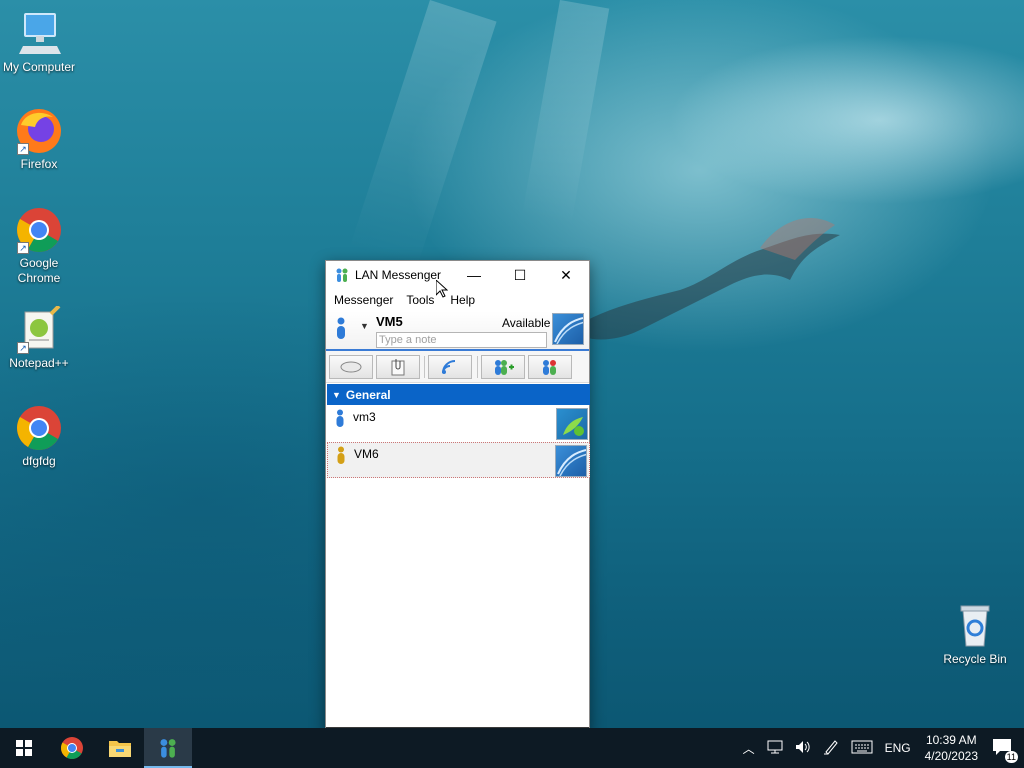 The width and height of the screenshot is (1024, 768). I want to click on maximize-button: ☐, so click(520, 275).